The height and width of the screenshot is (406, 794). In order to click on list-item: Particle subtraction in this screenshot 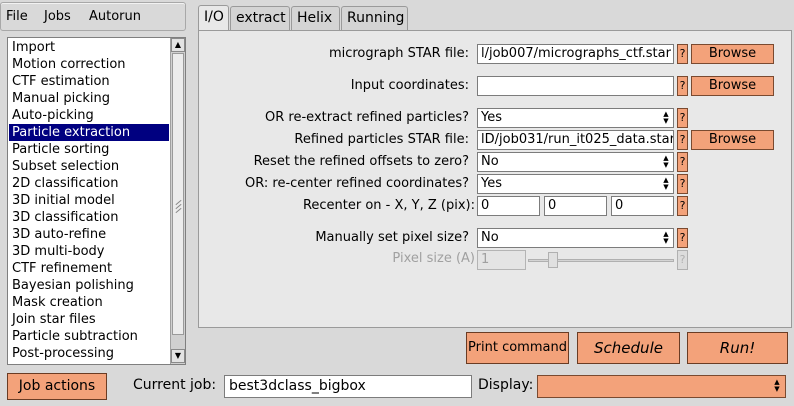, I will do `click(75, 336)`.